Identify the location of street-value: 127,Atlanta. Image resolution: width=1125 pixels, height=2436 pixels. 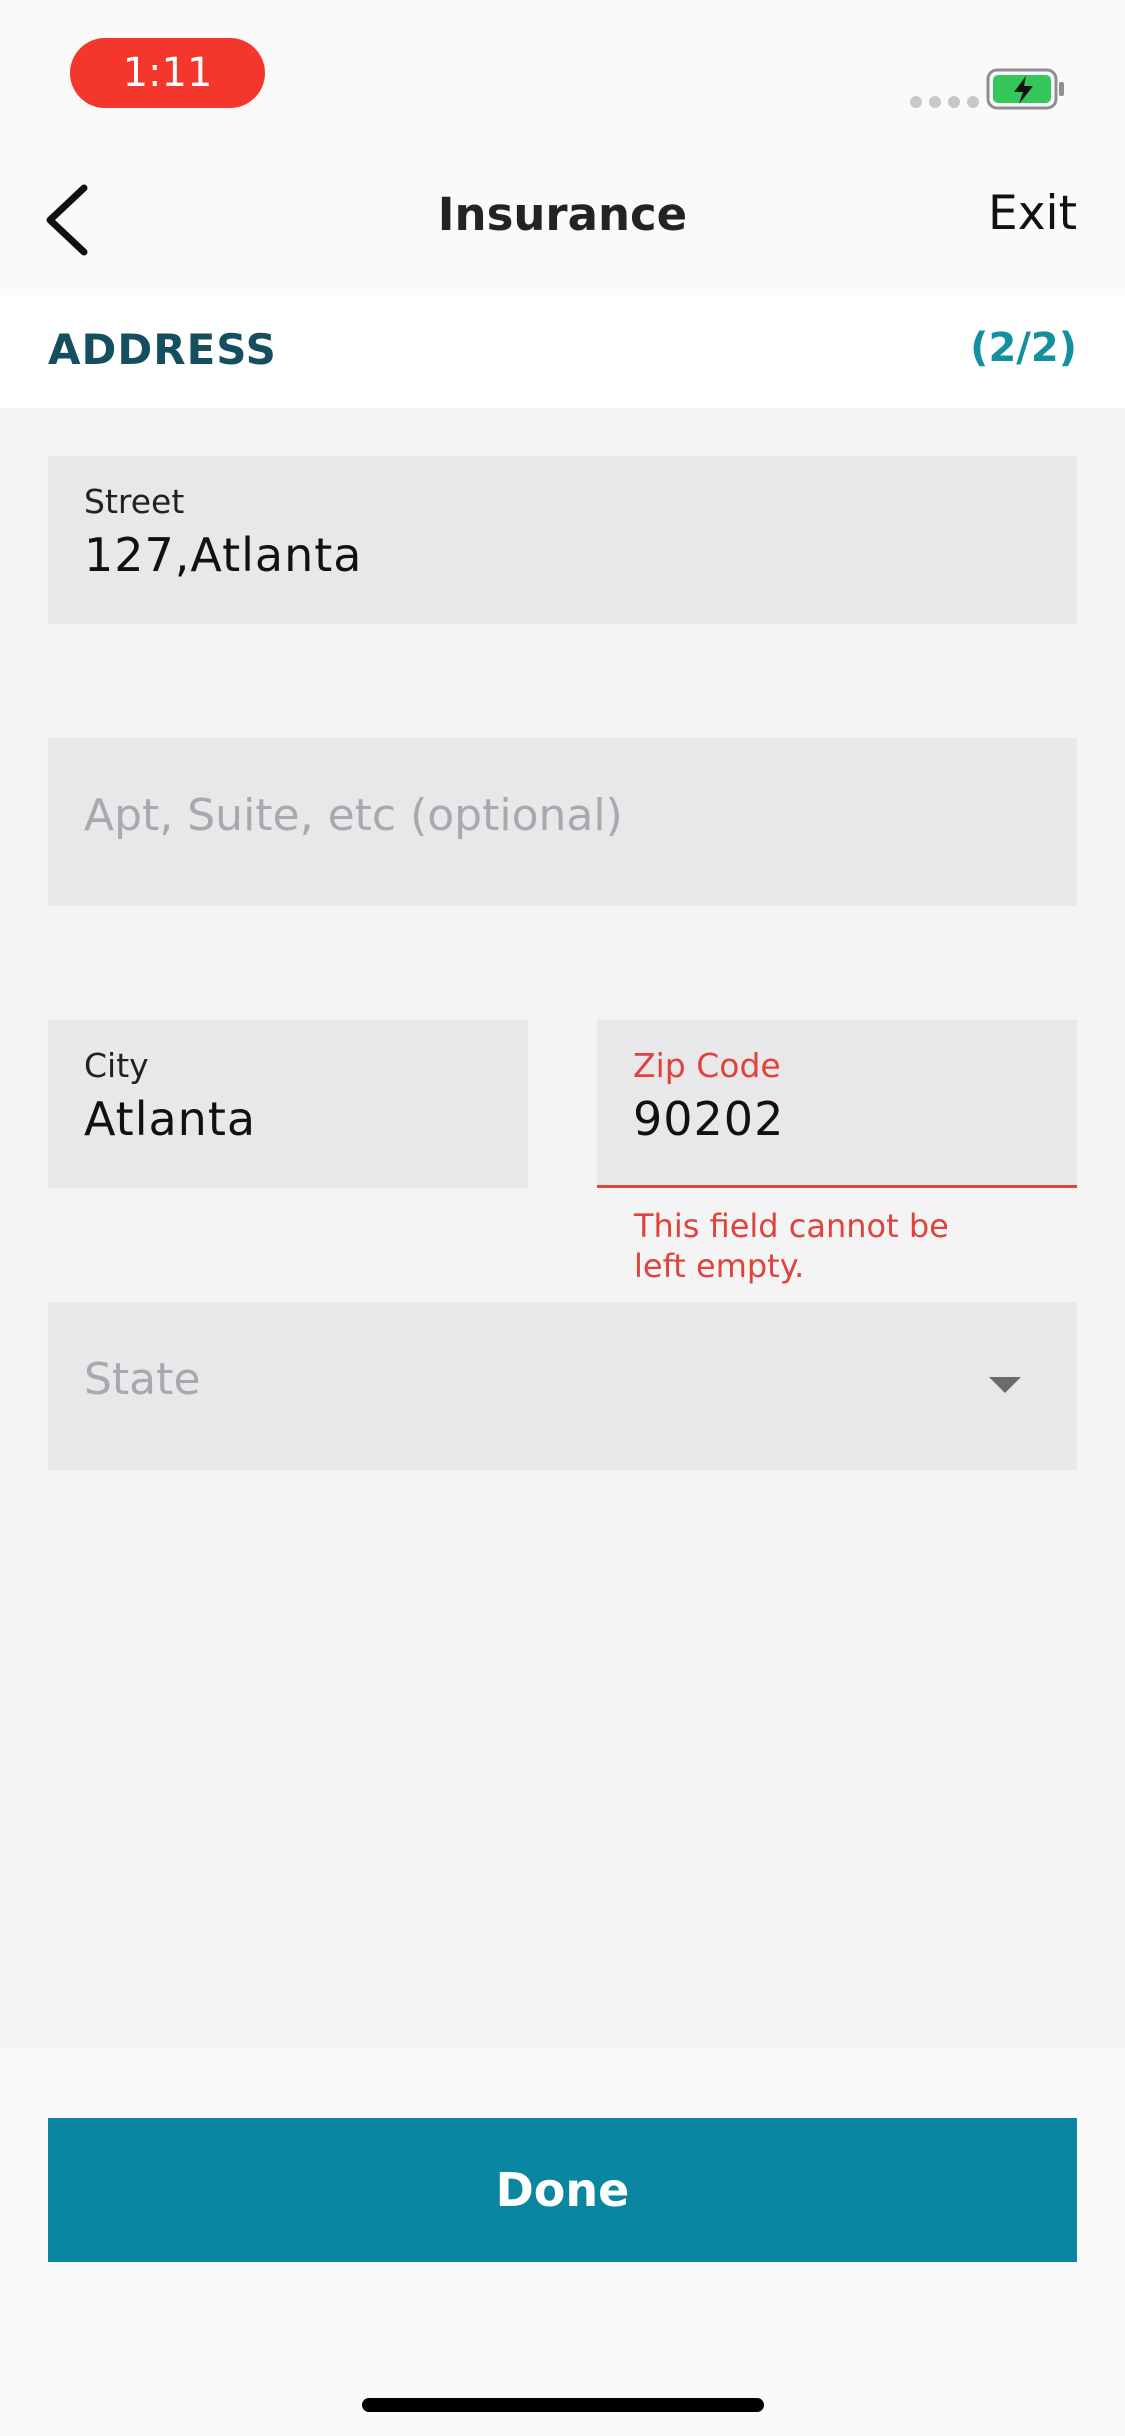
(223, 555).